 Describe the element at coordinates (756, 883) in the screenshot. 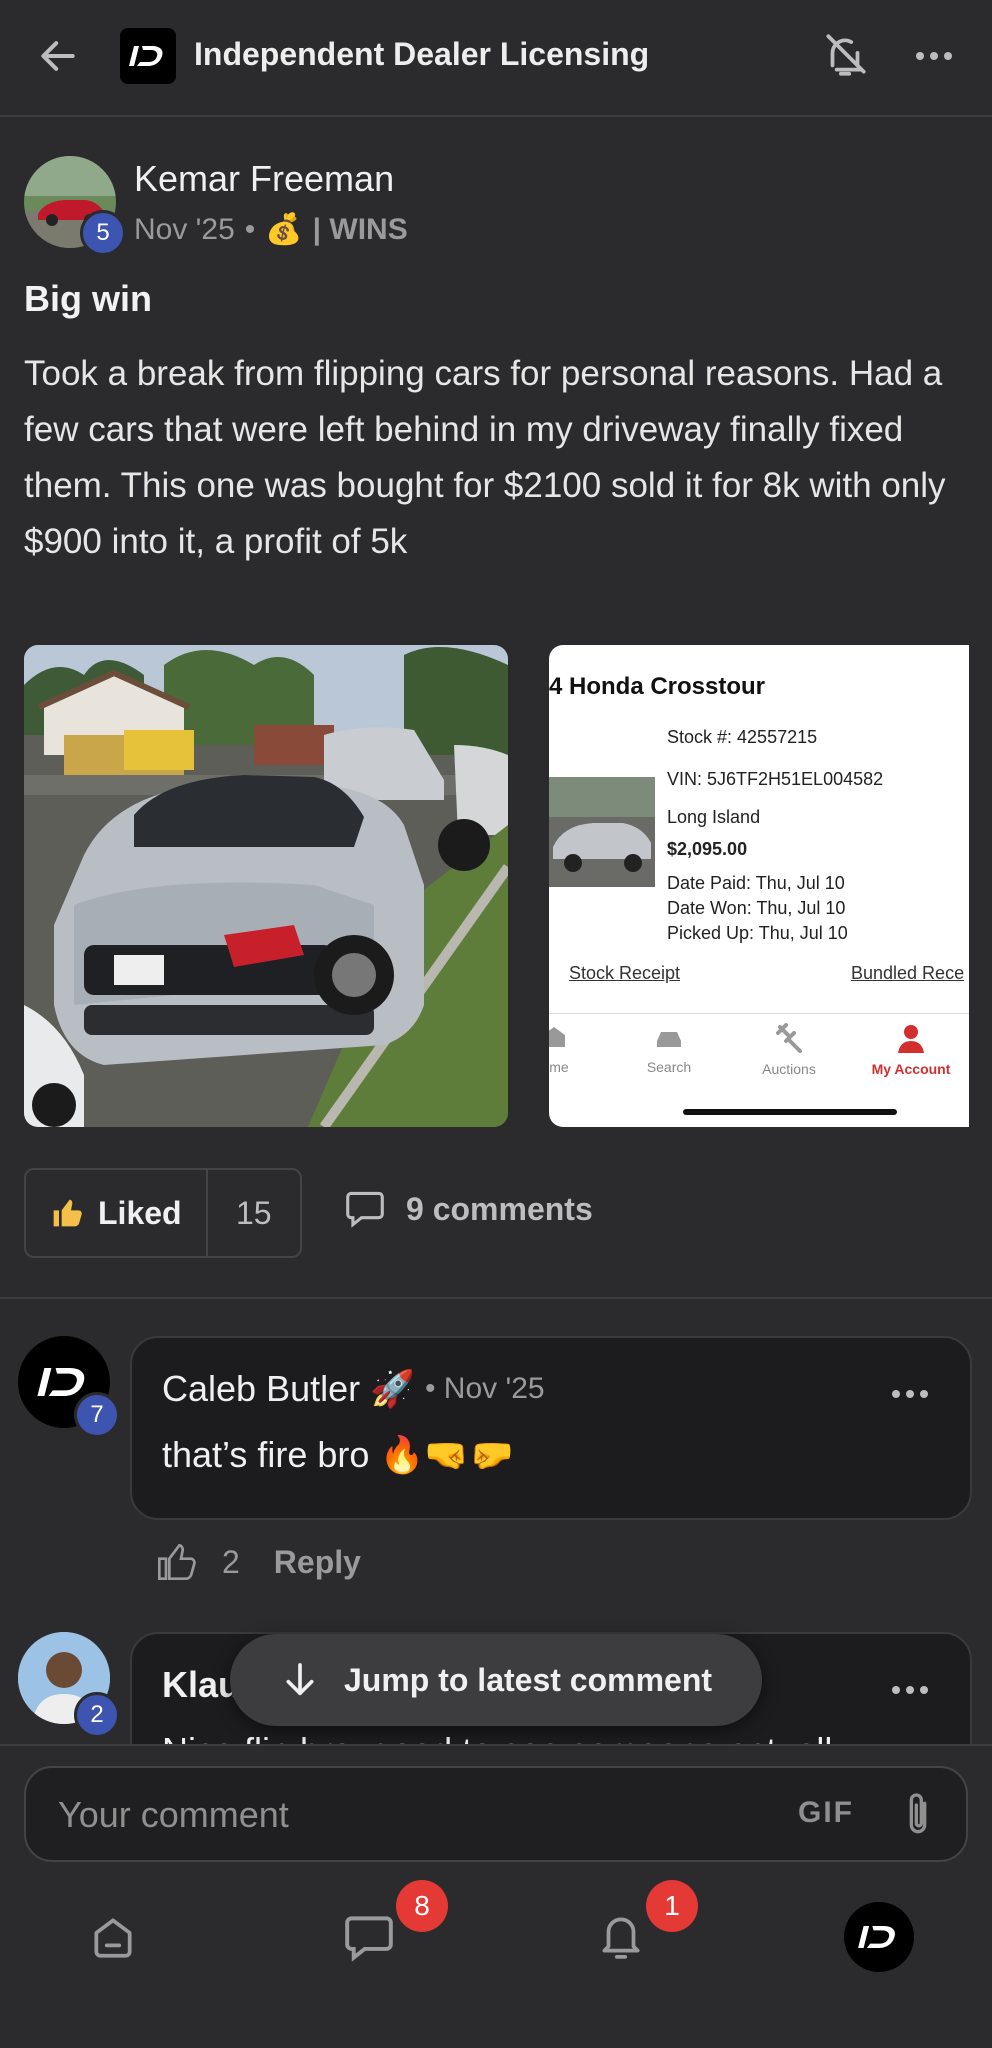

I see `receipt-date-paid: Date Paid: Thu, Jul 10` at that location.